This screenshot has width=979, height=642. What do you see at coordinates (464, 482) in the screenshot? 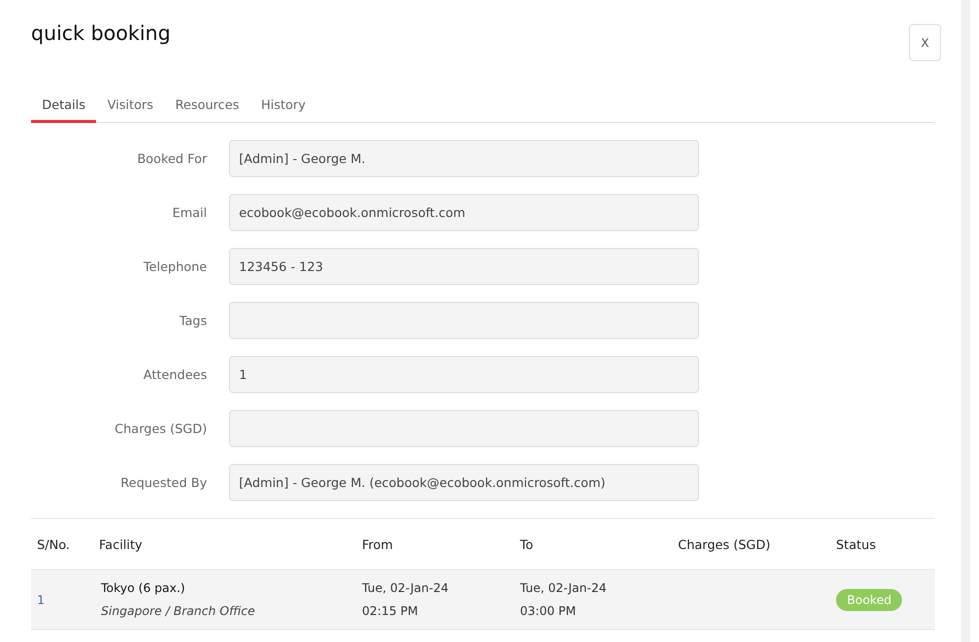
I see `input-field: [Admin] - George M. (ecobook@ecobook.onmicrosoft.com)` at bounding box center [464, 482].